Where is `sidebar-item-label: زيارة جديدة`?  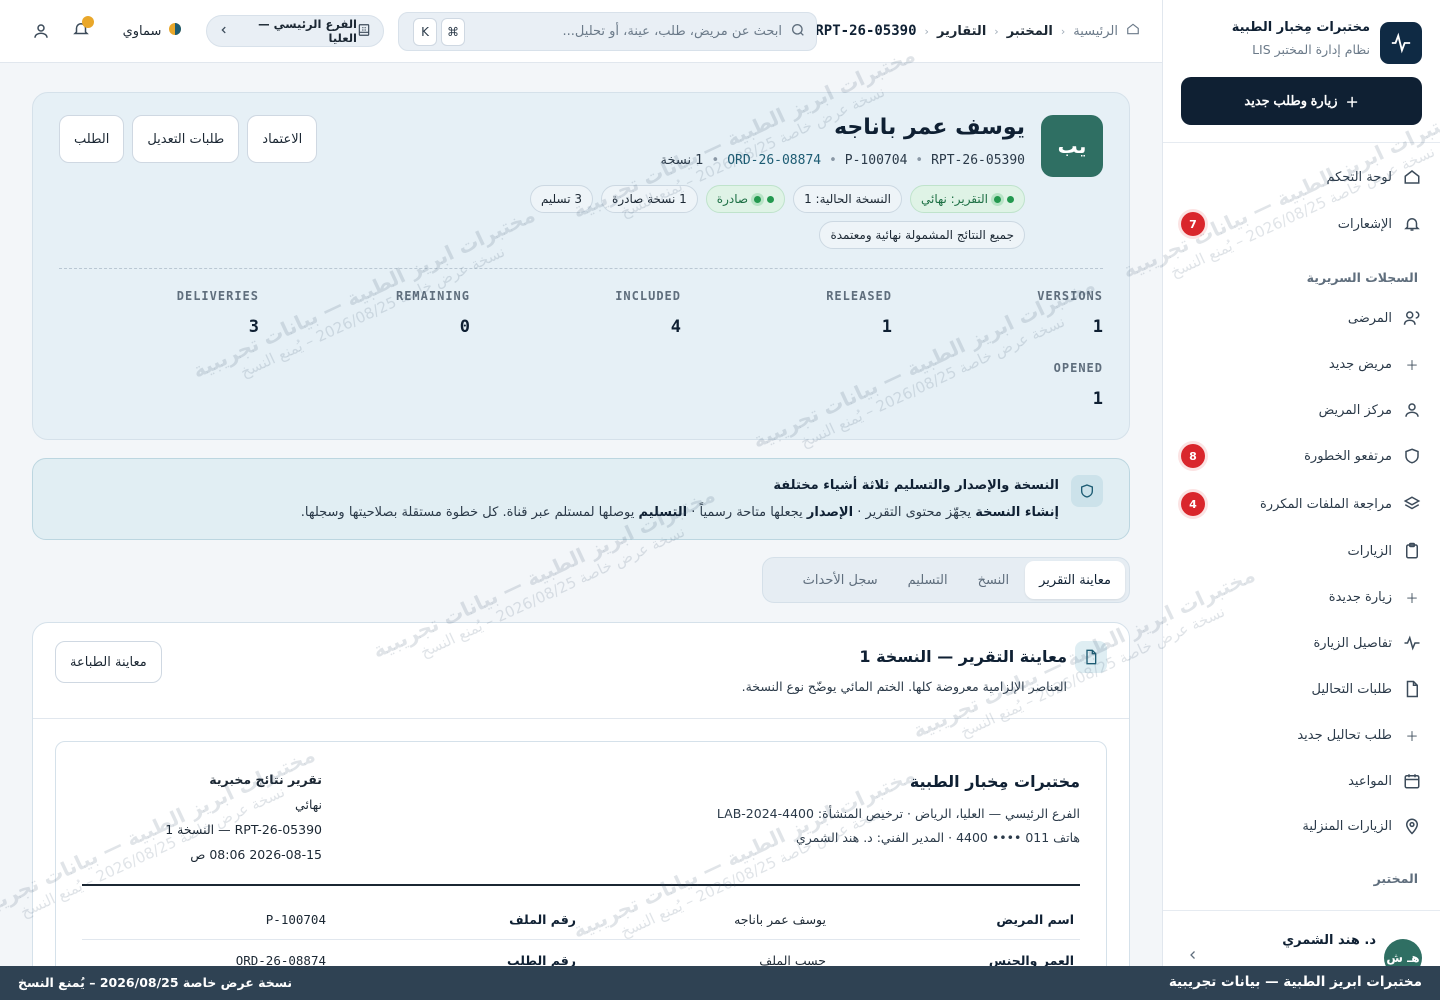
sidebar-item-label: زيارة جديدة is located at coordinates (1360, 597).